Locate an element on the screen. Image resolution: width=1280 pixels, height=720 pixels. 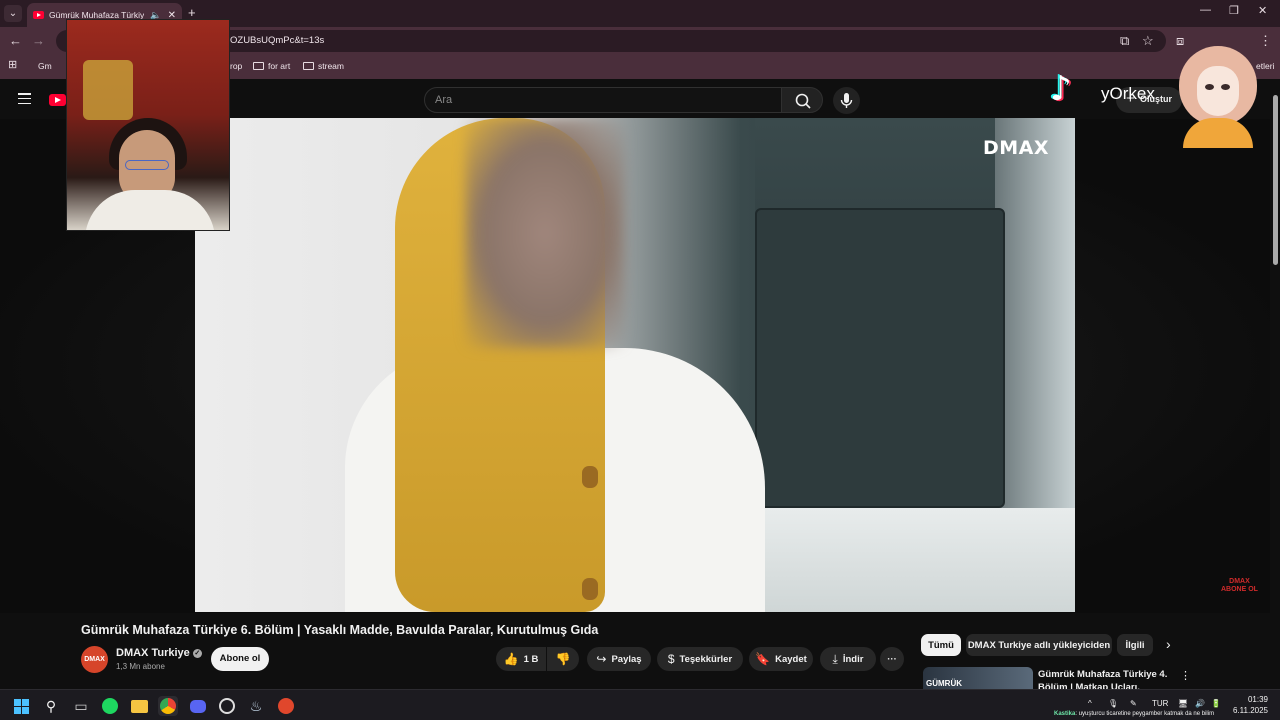
tiktok-username: yOrkex is located at coordinates (1128, 93).